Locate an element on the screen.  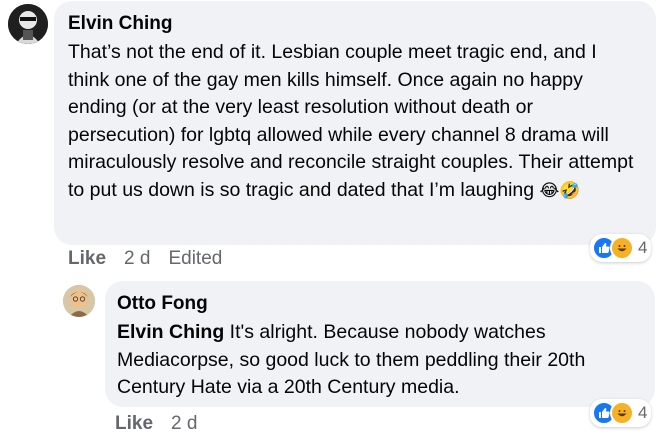
comment-actions: Like 2 d Edited is located at coordinates (145, 259).